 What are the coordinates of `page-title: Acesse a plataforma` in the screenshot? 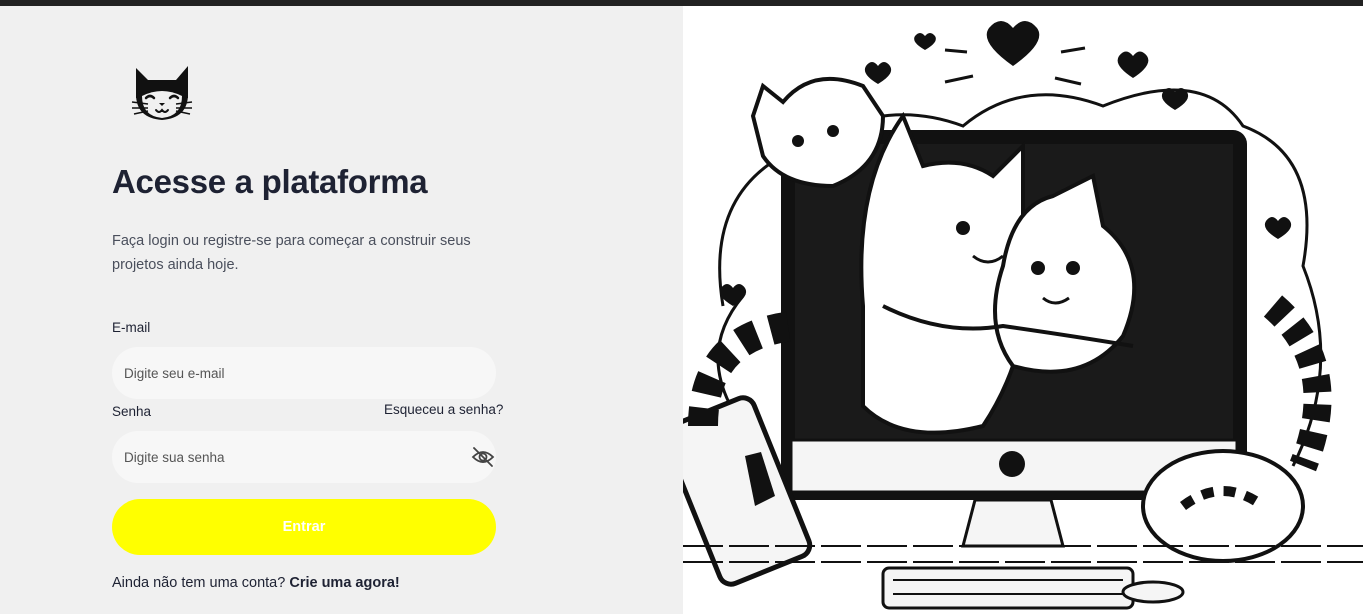 It's located at (270, 181).